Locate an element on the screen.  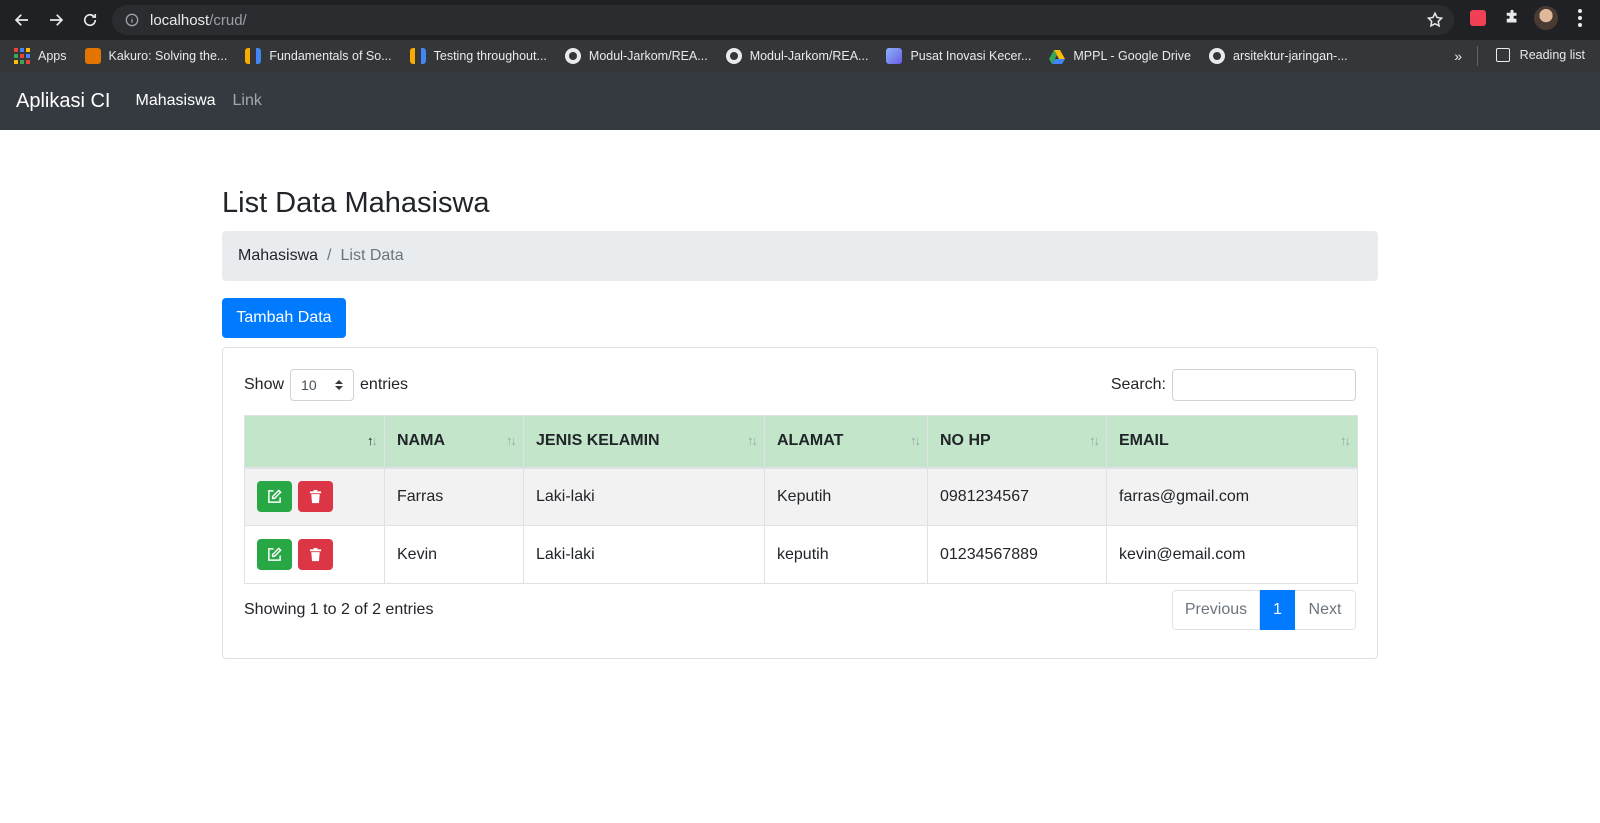
cell-email: farras@gmail.com is located at coordinates (1232, 496).